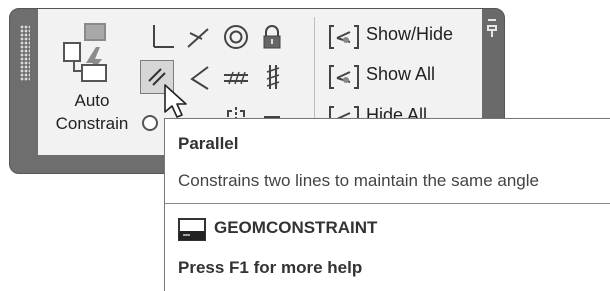 This screenshot has height=291, width=610. What do you see at coordinates (175, 101) in the screenshot?
I see `mouse-cursor-icon` at bounding box center [175, 101].